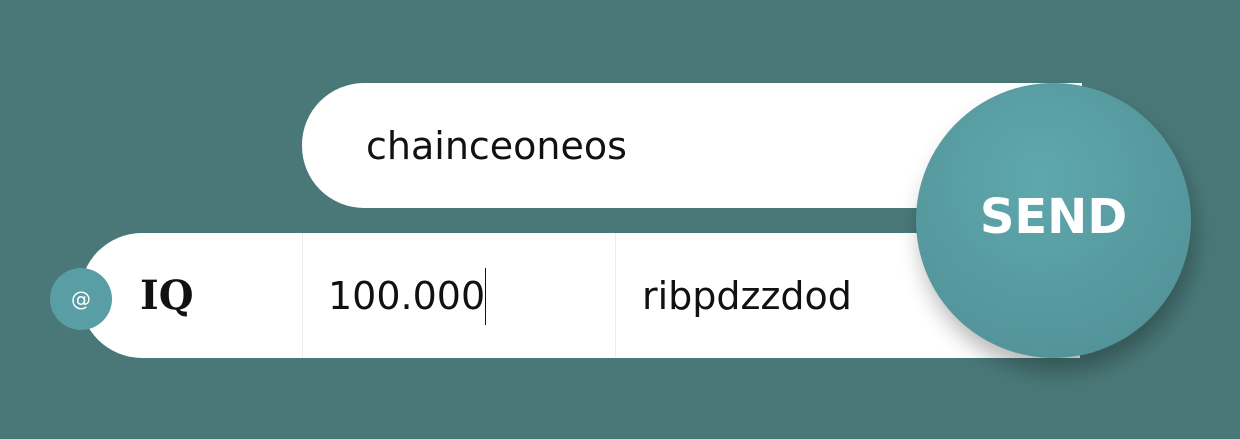 The height and width of the screenshot is (439, 1240). Describe the element at coordinates (167, 295) in the screenshot. I see `token-symbol: IQ` at that location.